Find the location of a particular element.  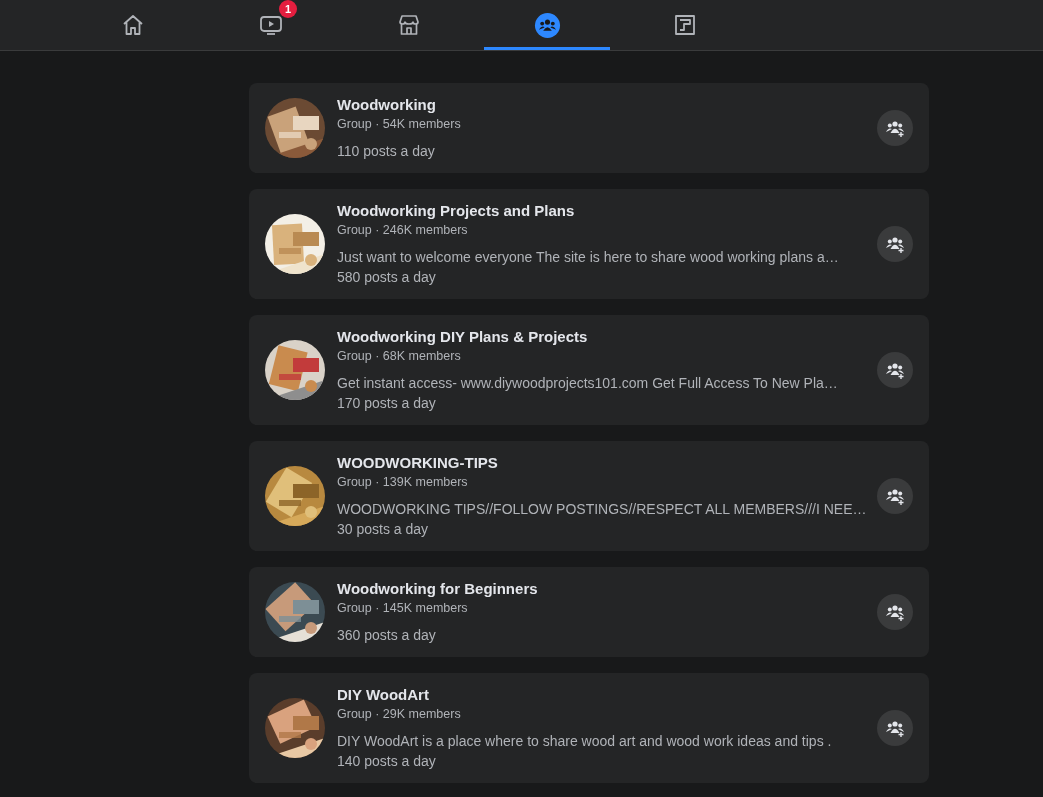

group-meta: Group · 29K members is located at coordinates (399, 714).